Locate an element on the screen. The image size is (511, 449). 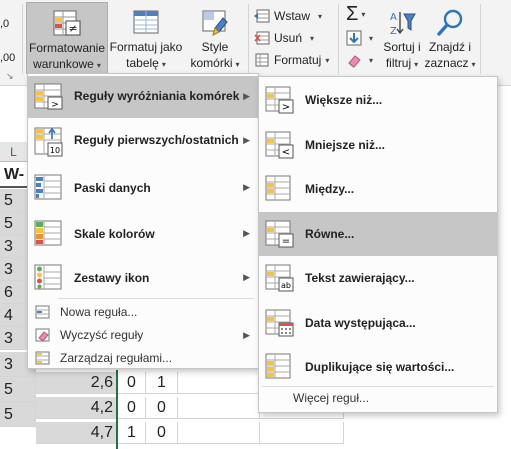
delete-cells-icon is located at coordinates (262, 38).